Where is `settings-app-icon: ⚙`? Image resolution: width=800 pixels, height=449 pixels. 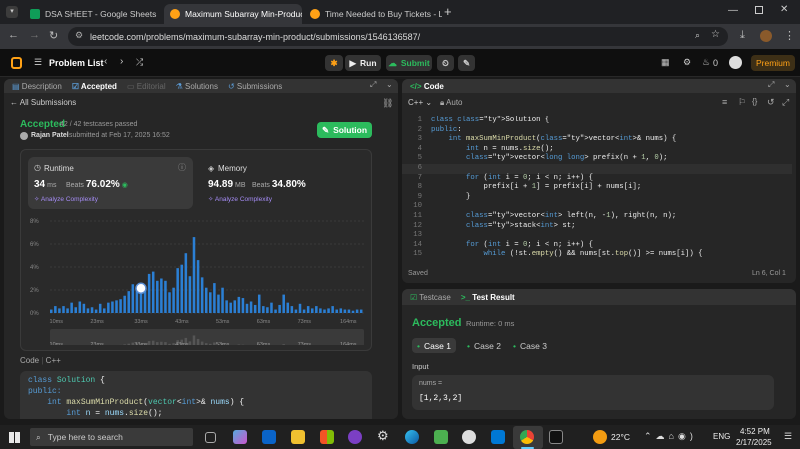
settings-app-icon: ⚙ is located at coordinates (384, 436).